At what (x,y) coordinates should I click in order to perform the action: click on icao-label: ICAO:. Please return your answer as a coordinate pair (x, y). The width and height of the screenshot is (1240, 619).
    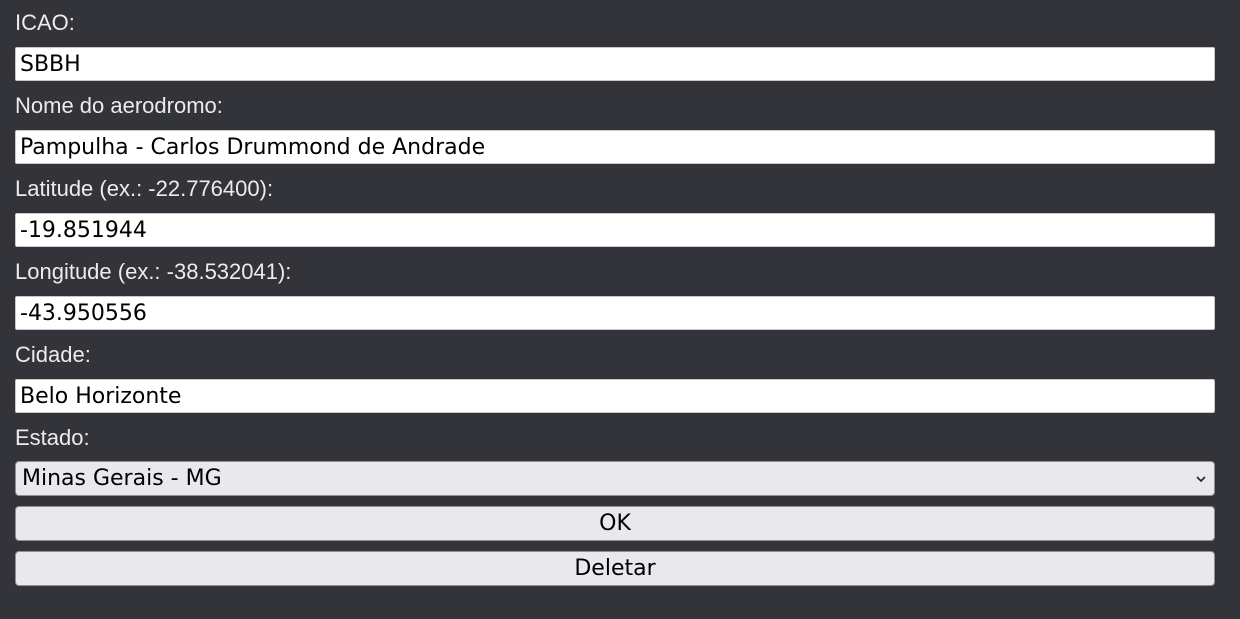
    Looking at the image, I should click on (45, 22).